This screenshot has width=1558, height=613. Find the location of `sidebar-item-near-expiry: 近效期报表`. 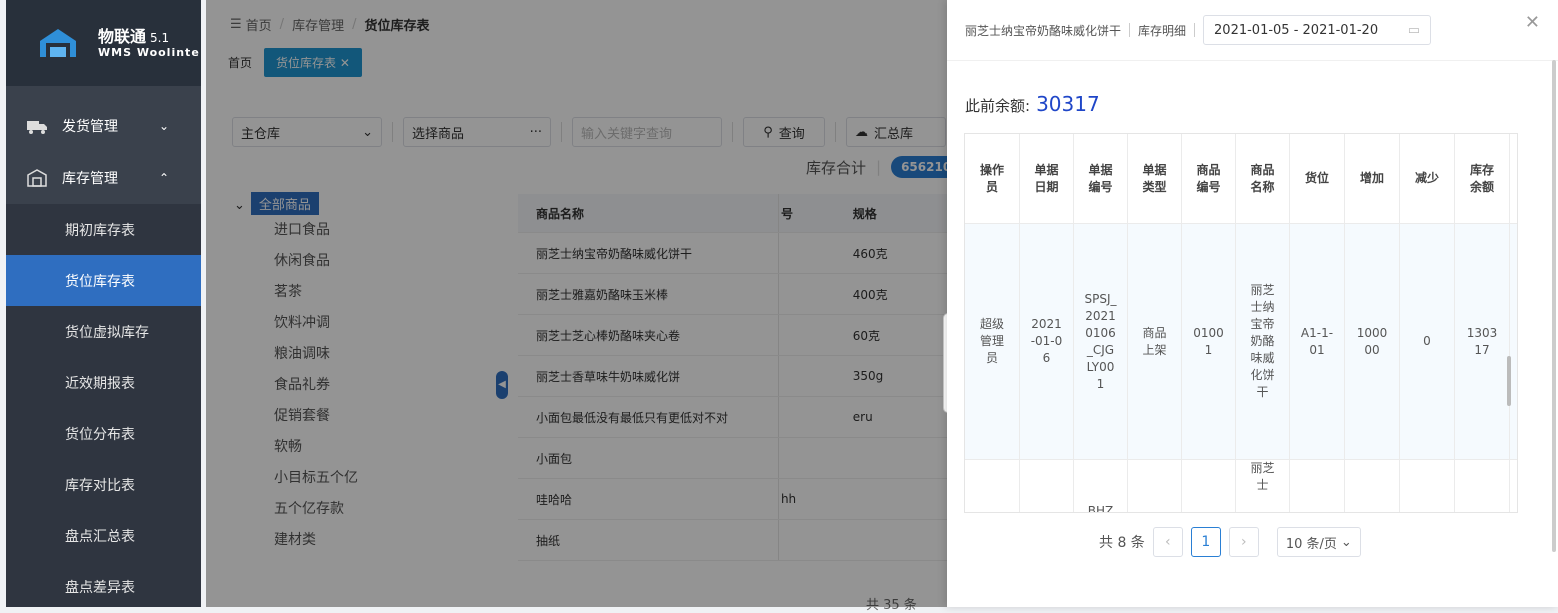

sidebar-item-near-expiry: 近效期报表 is located at coordinates (103, 382).